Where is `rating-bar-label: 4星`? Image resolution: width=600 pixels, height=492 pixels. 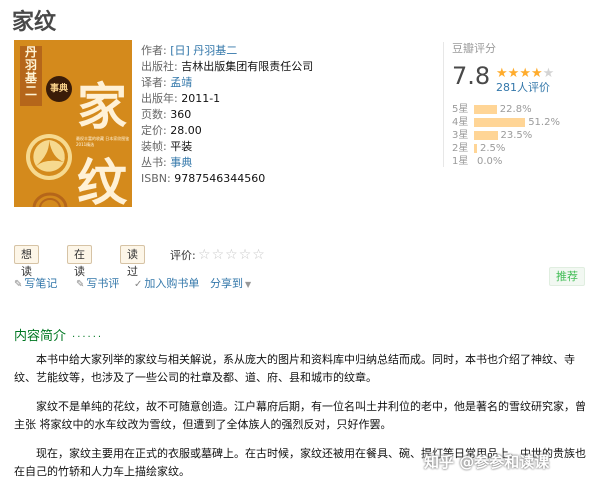 rating-bar-label: 4星 is located at coordinates (460, 122).